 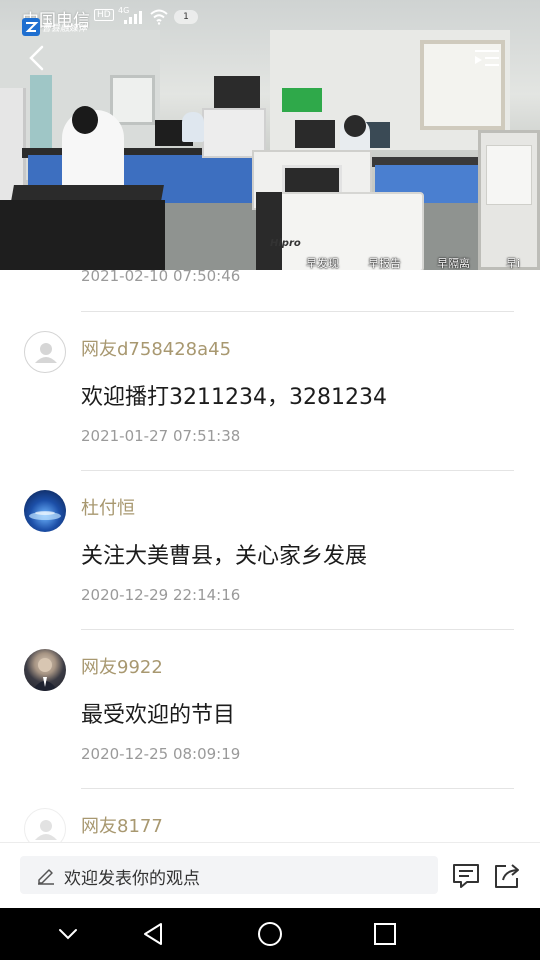 I want to click on app-logo-text: 曹县融媒体, so click(x=65, y=29).